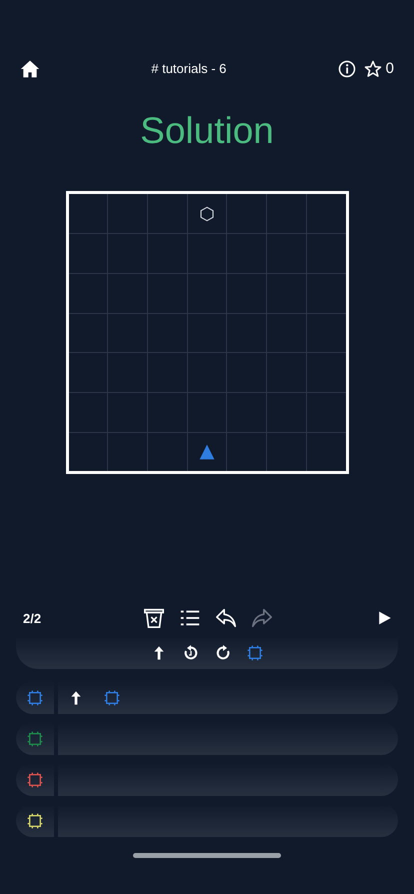 The height and width of the screenshot is (894, 414). I want to click on hexagon-icon, so click(206, 214).